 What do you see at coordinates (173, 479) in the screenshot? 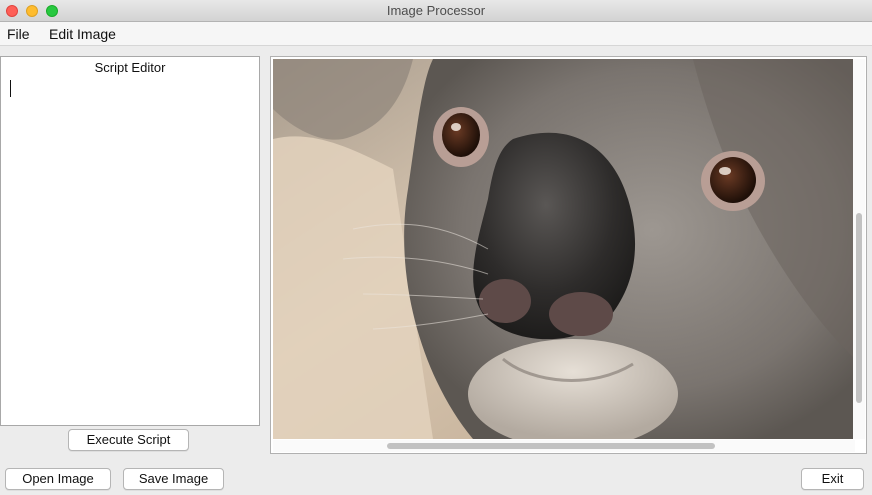
I see `save-image-button: Save Image` at bounding box center [173, 479].